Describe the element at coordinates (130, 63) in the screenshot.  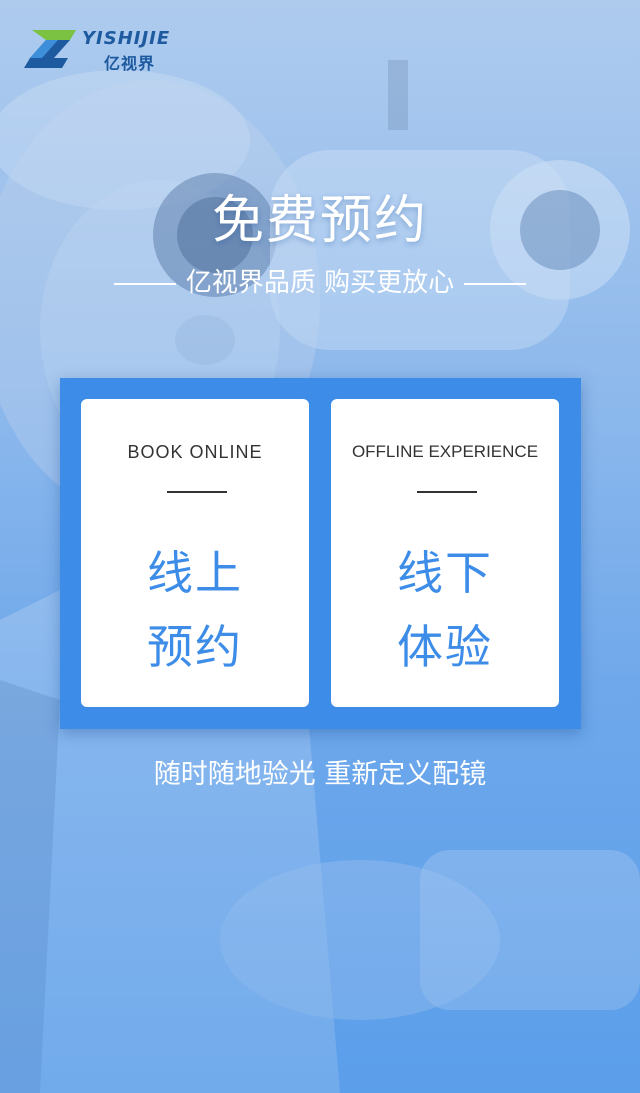
I see `brand-name-cn: 亿视界` at that location.